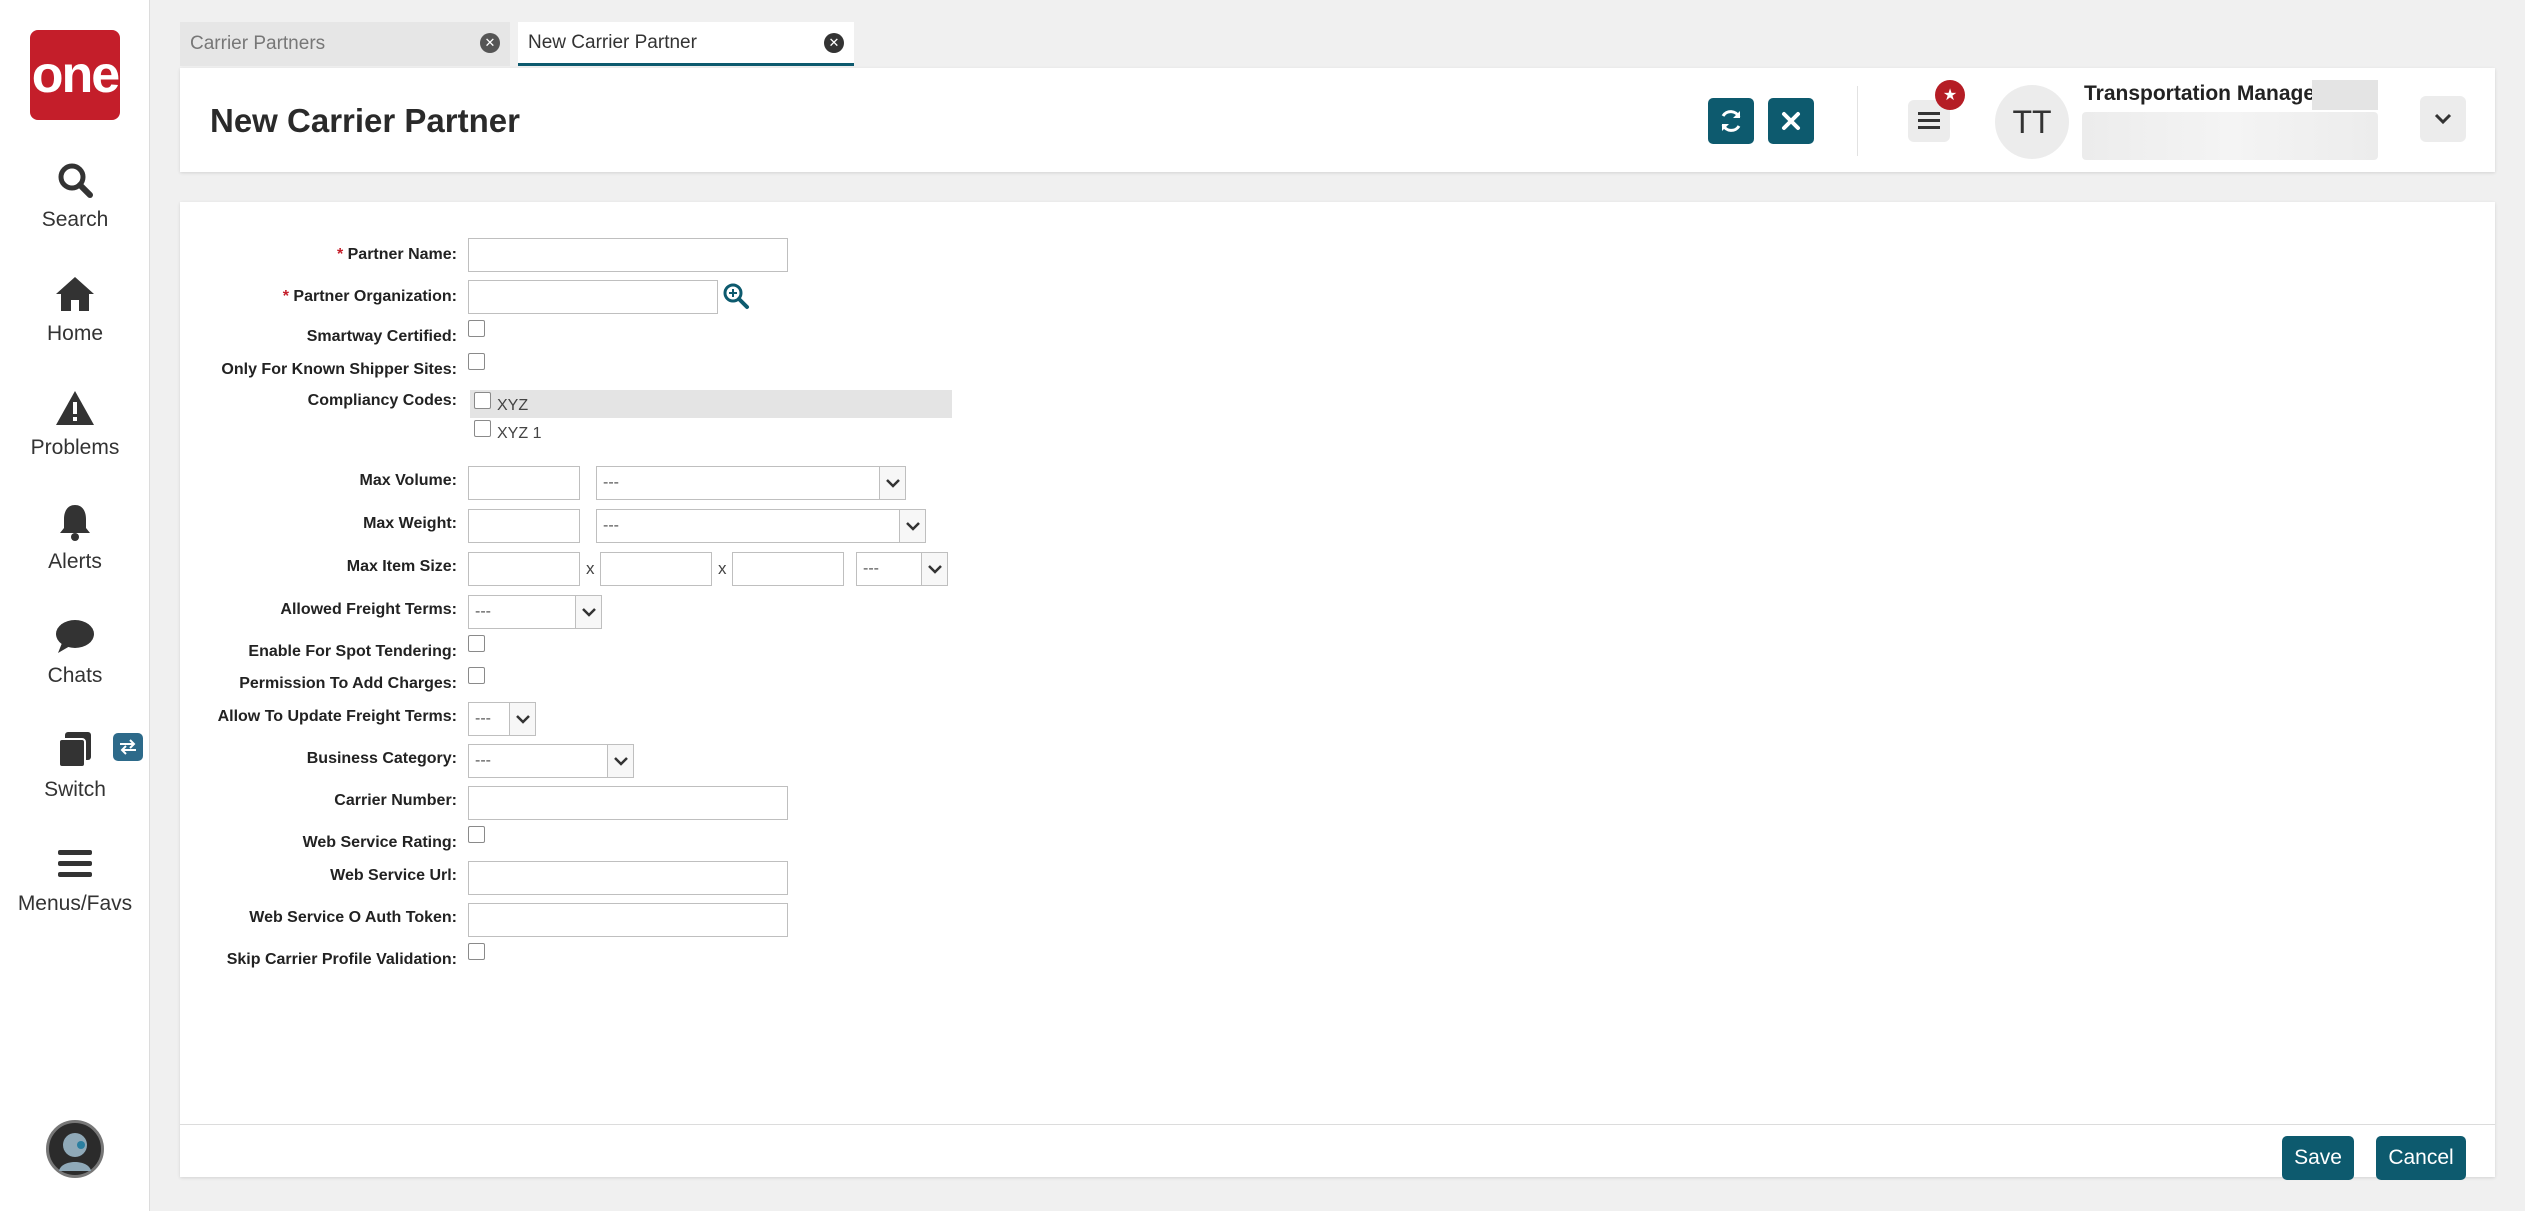 This screenshot has width=2525, height=1211. I want to click on web-service-url-input, so click(628, 878).